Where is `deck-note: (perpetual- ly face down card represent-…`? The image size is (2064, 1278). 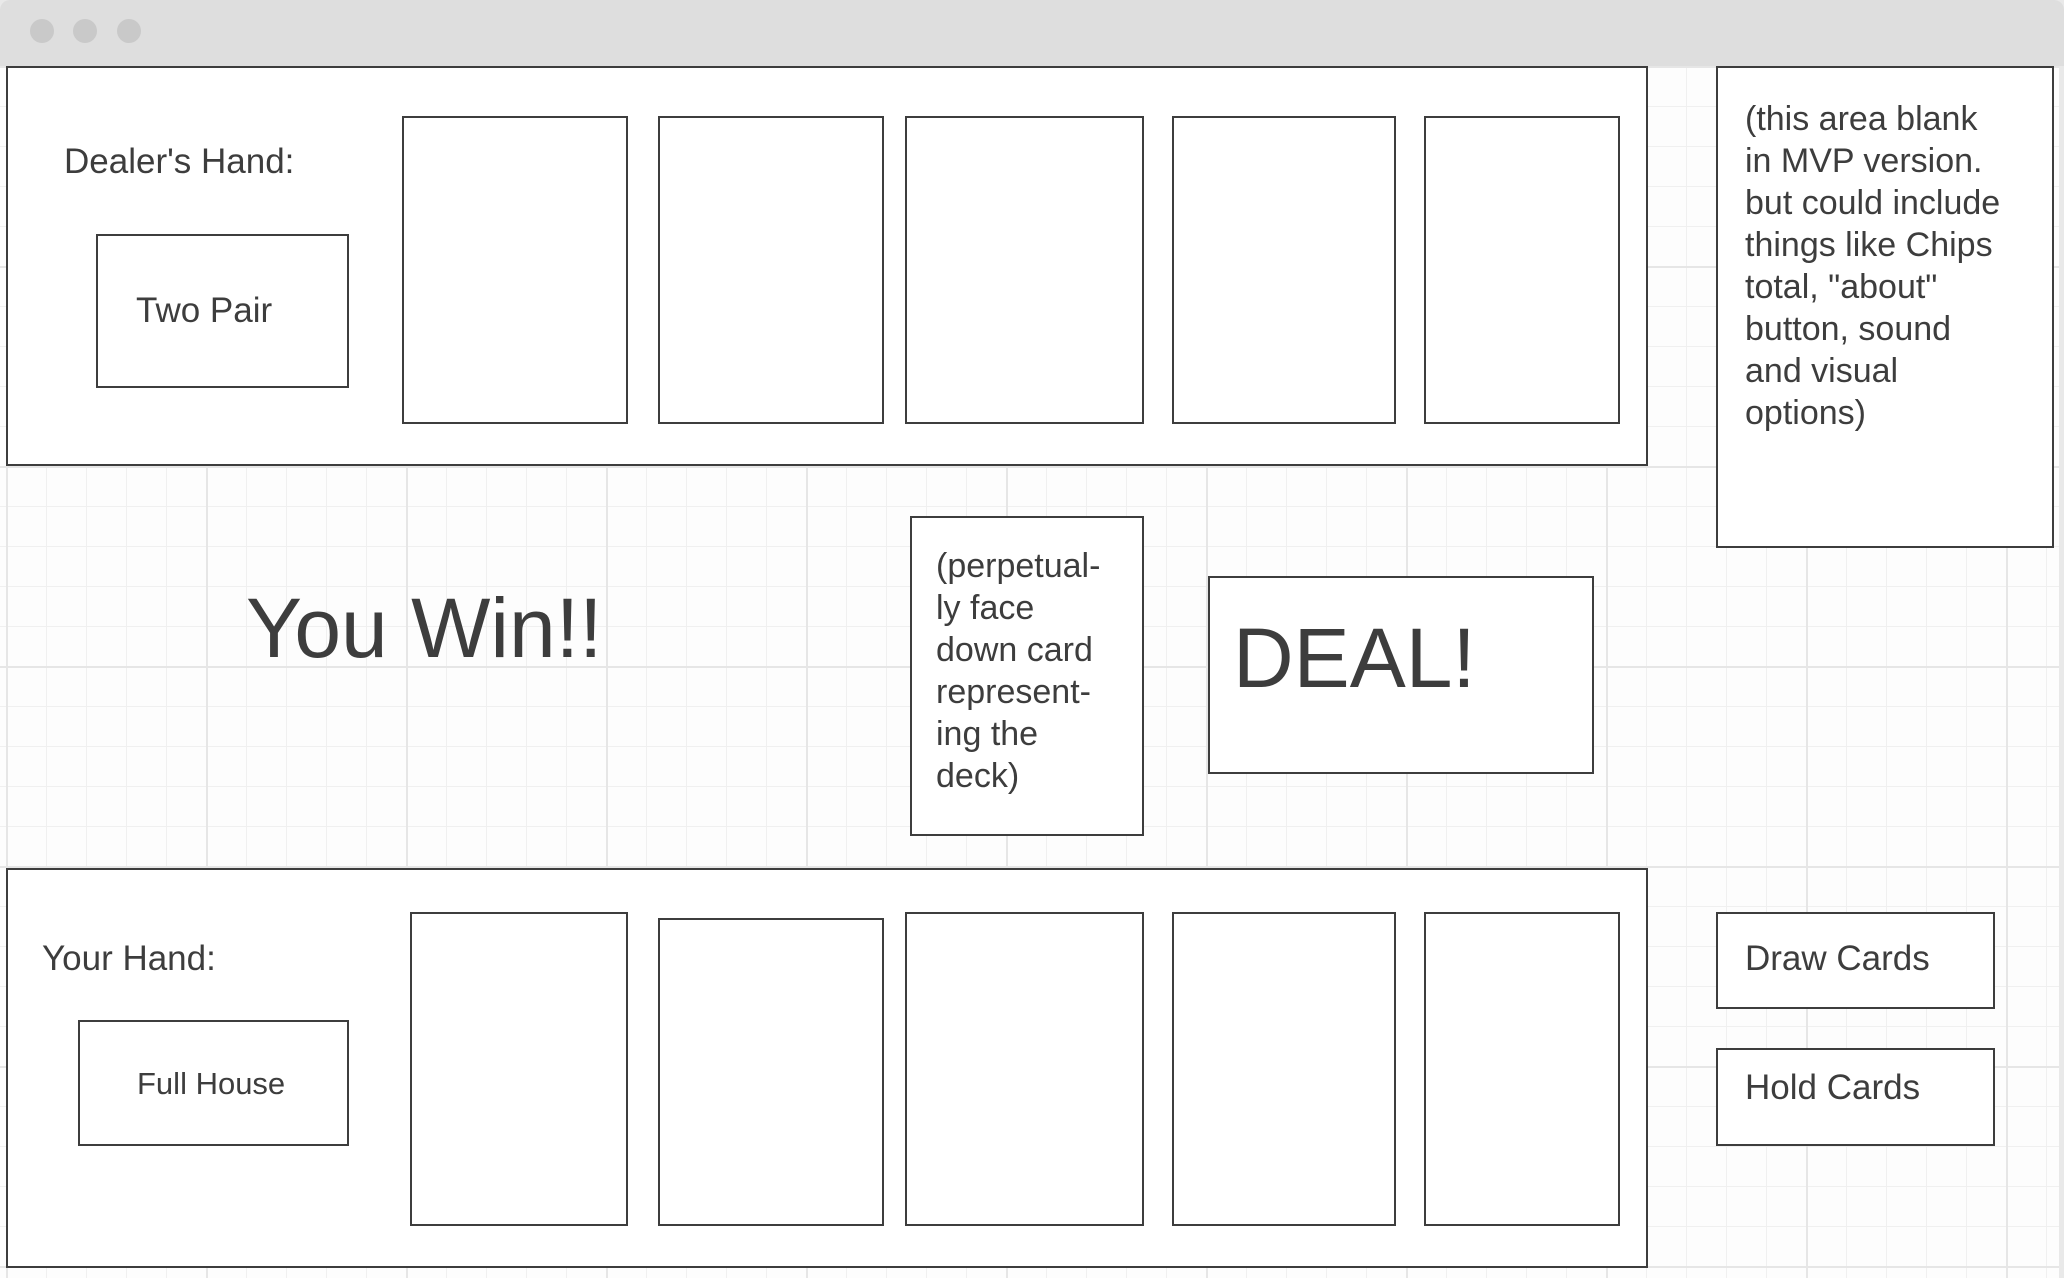
deck-note: (perpetual- ly face down card represent-… is located at coordinates (1018, 671).